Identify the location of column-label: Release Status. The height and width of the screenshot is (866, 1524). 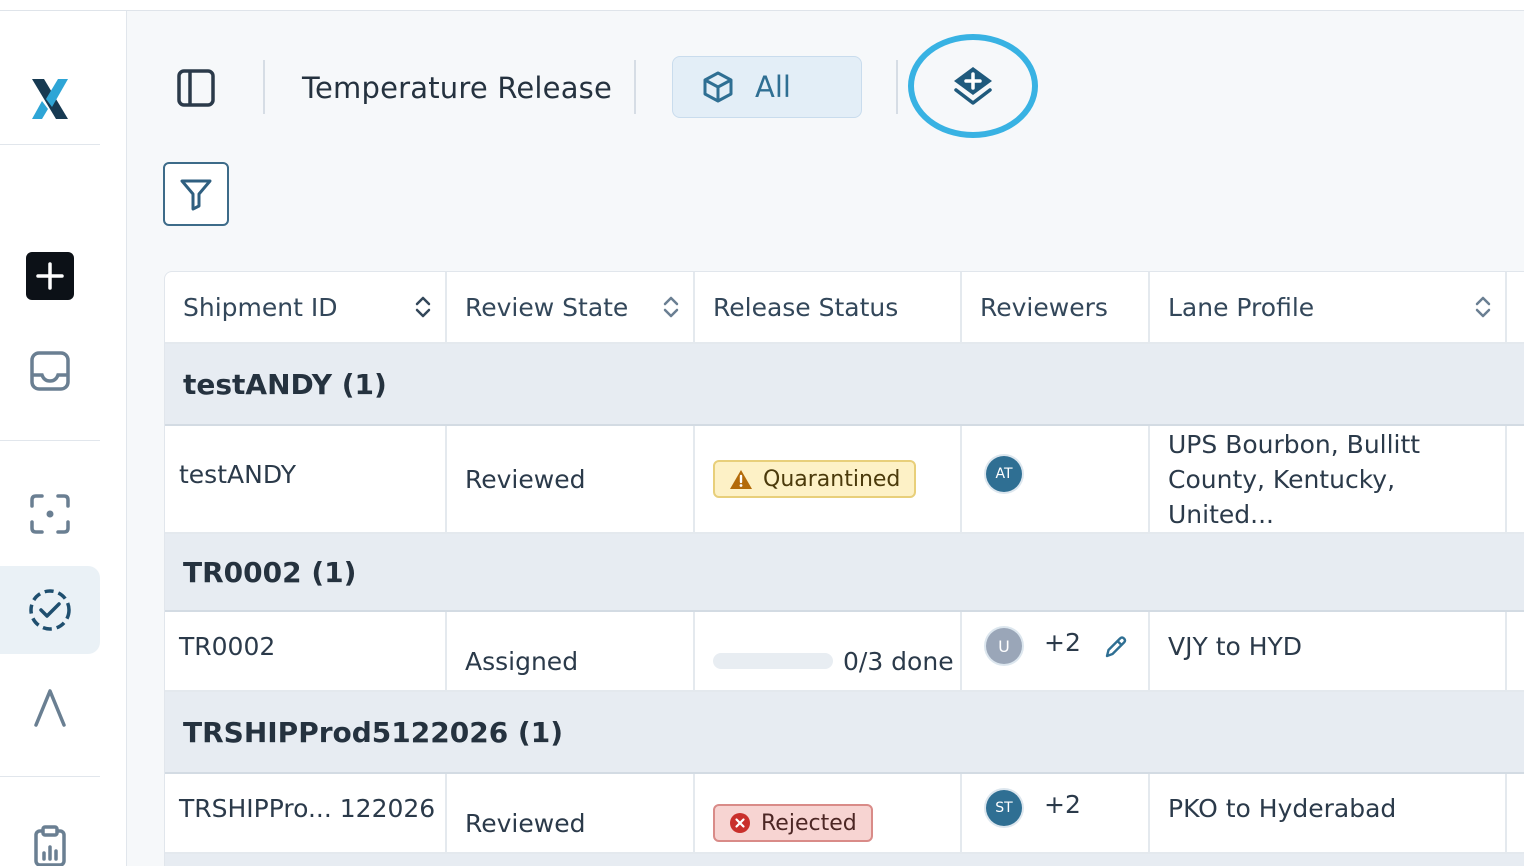
(806, 307).